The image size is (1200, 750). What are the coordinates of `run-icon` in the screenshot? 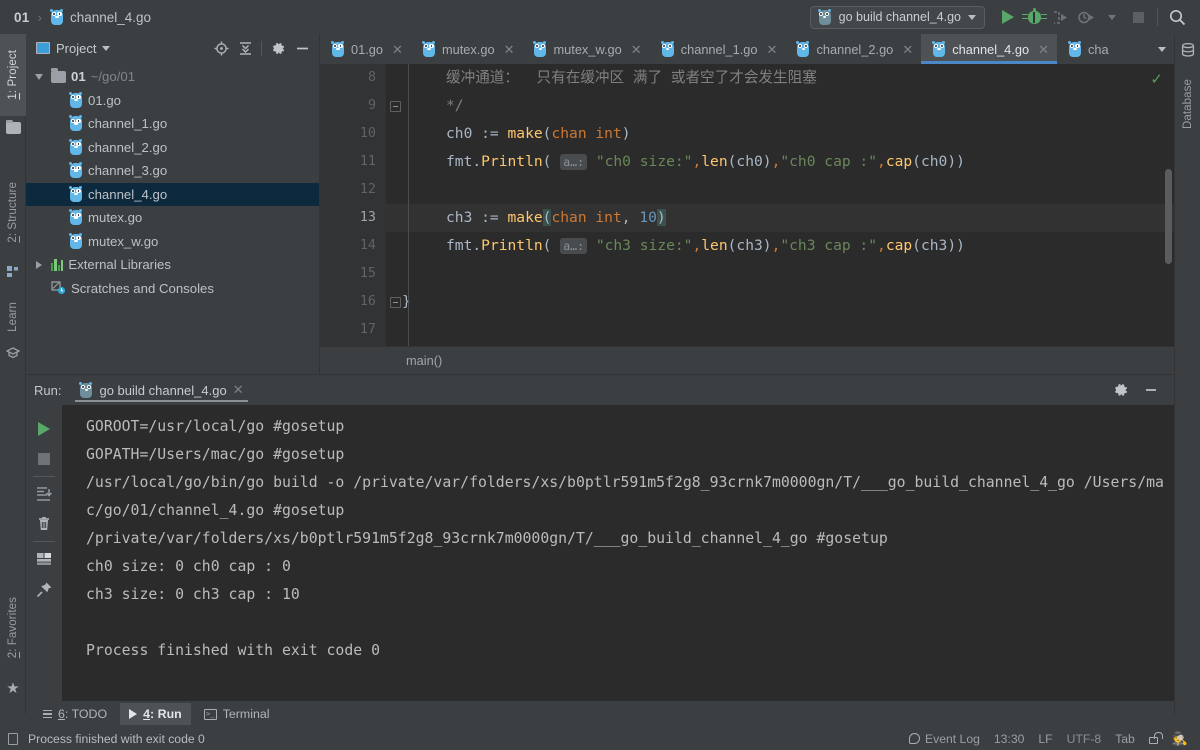 It's located at (1008, 17).